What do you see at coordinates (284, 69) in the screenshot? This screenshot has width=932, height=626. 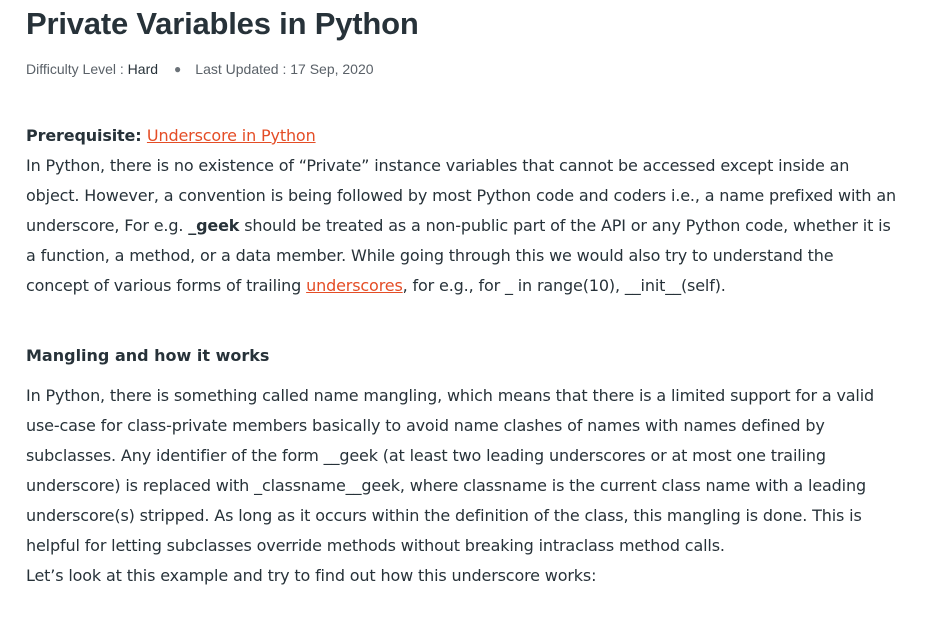 I see `last-updated: Last Updated : 17 Sep, 2020` at bounding box center [284, 69].